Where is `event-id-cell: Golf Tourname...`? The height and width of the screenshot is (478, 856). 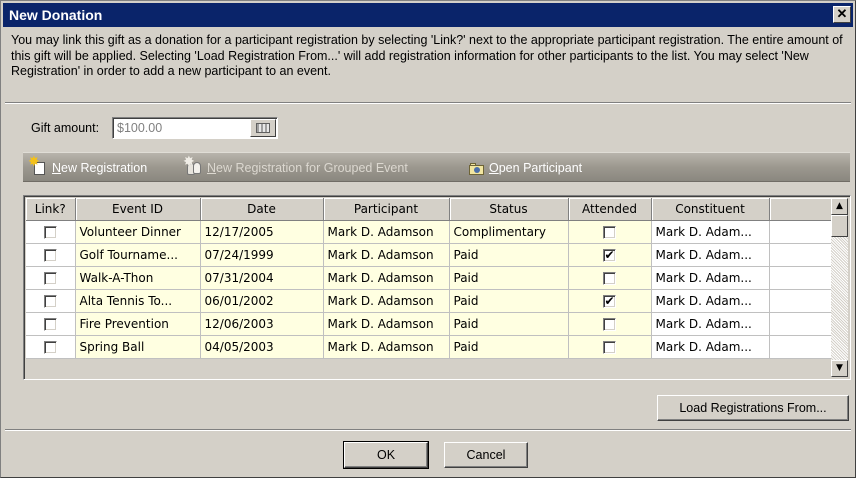
event-id-cell: Golf Tourname... is located at coordinates (138, 255).